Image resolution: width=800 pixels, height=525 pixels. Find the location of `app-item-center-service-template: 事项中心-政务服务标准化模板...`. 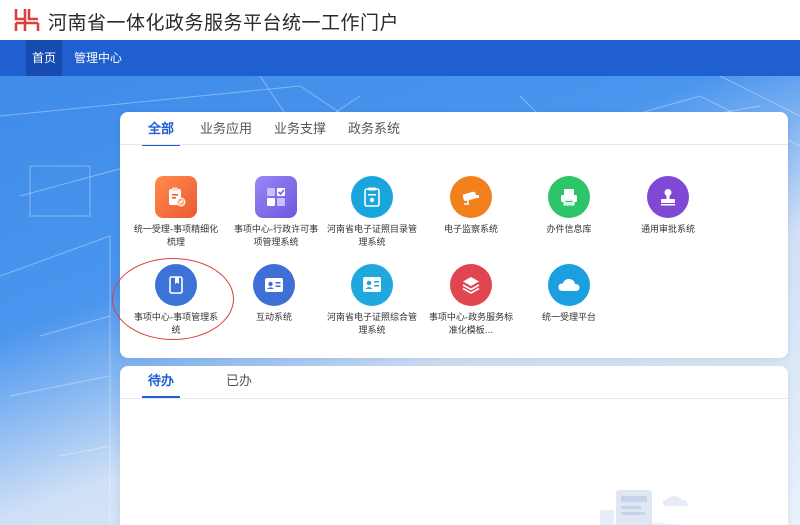

app-item-center-service-template: 事项中心-政务服务标准化模板... is located at coordinates (471, 301).